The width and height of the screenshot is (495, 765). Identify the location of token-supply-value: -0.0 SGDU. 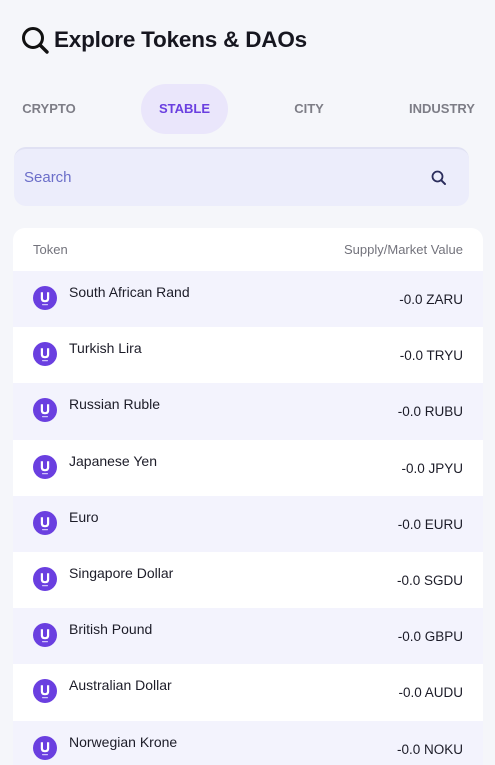
(429, 580).